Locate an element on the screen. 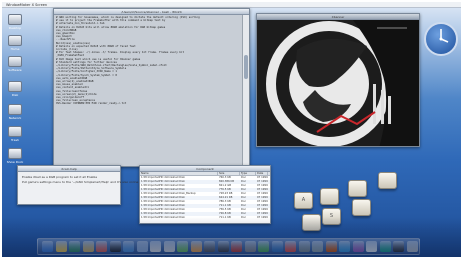 The width and height of the screenshot is (463, 259). keycap: S is located at coordinates (331, 216).